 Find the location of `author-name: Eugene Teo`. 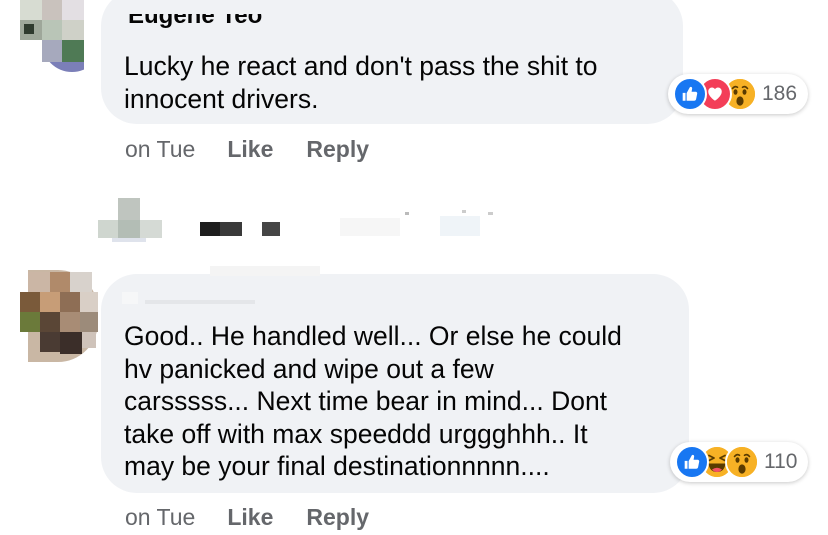

author-name: Eugene Teo is located at coordinates (195, 23).